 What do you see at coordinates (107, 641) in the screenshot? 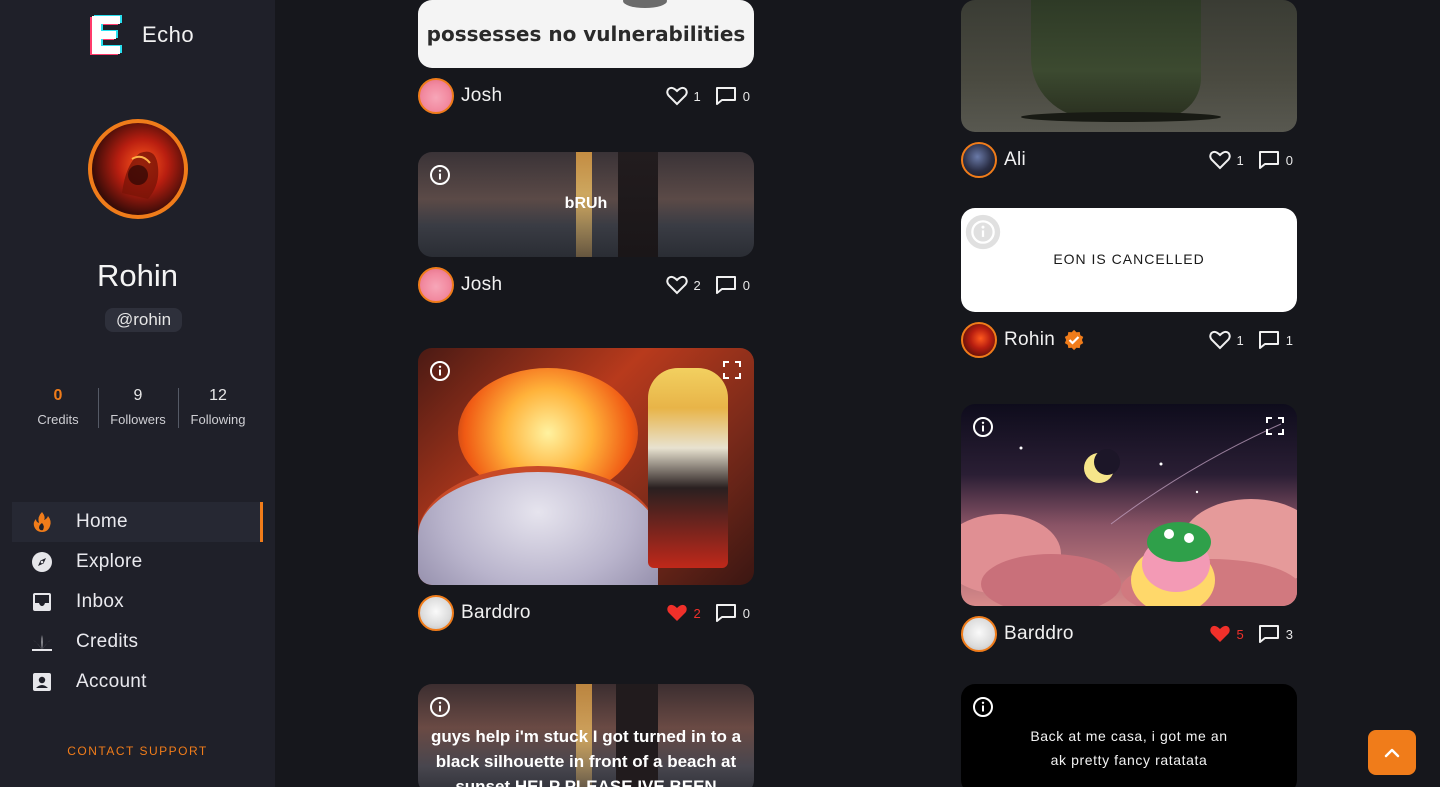
I see `nav-label-credits: Credits` at bounding box center [107, 641].